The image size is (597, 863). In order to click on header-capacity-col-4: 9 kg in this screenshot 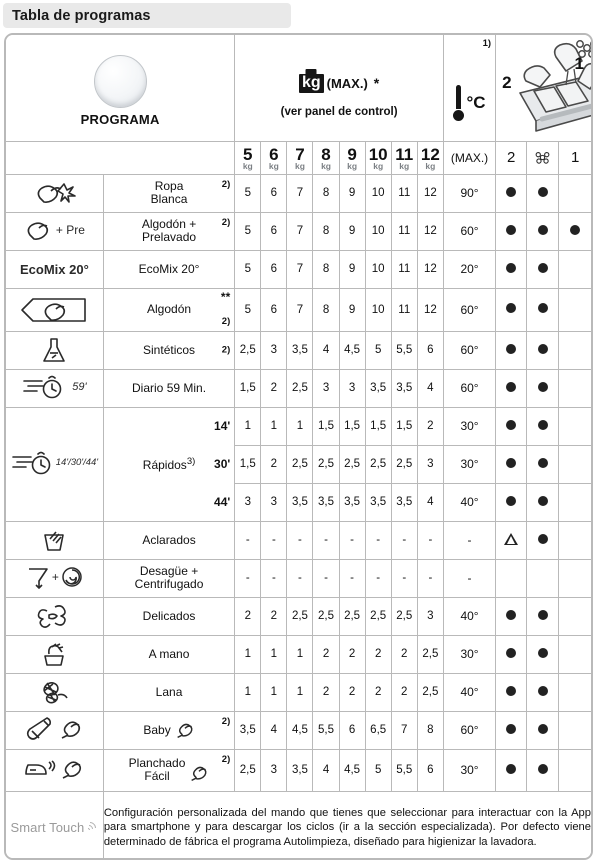, I will do `click(352, 157)`.